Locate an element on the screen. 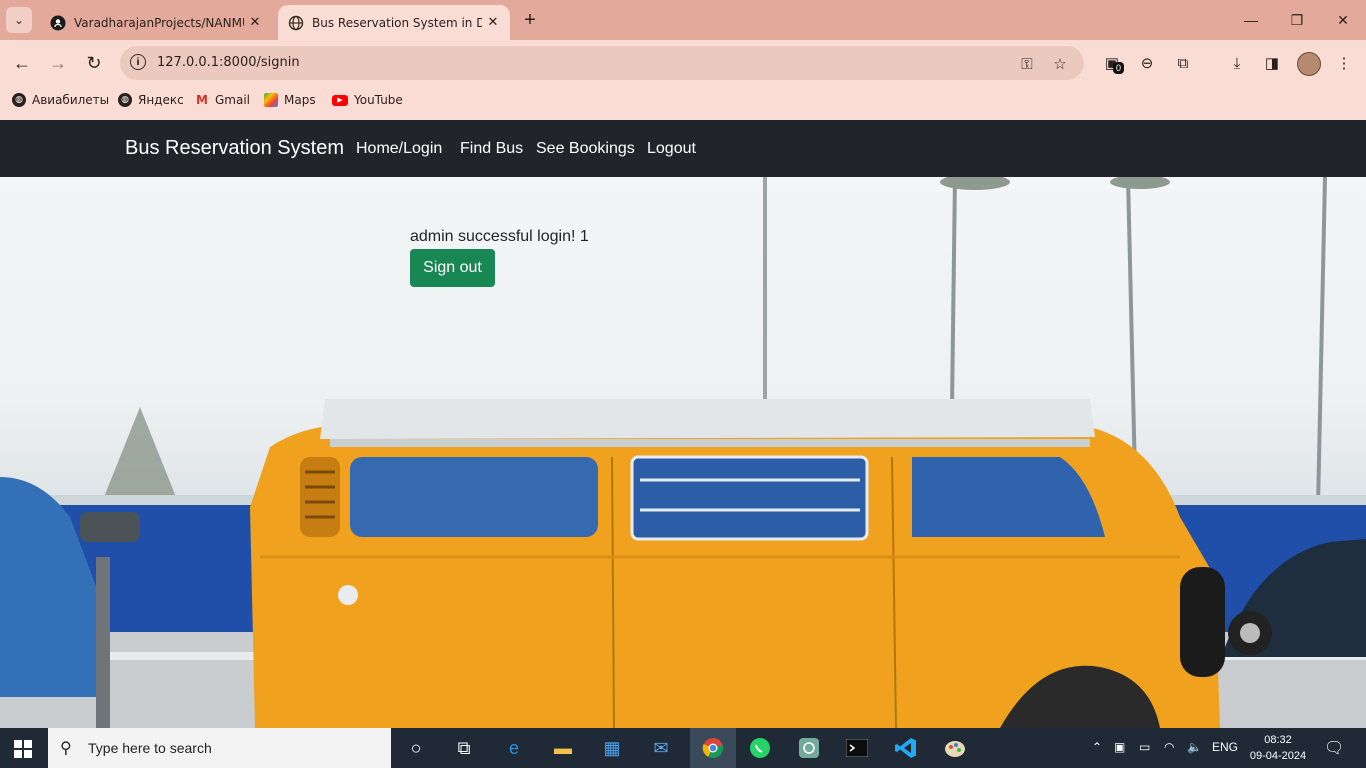  paint-icon is located at coordinates (955, 748).